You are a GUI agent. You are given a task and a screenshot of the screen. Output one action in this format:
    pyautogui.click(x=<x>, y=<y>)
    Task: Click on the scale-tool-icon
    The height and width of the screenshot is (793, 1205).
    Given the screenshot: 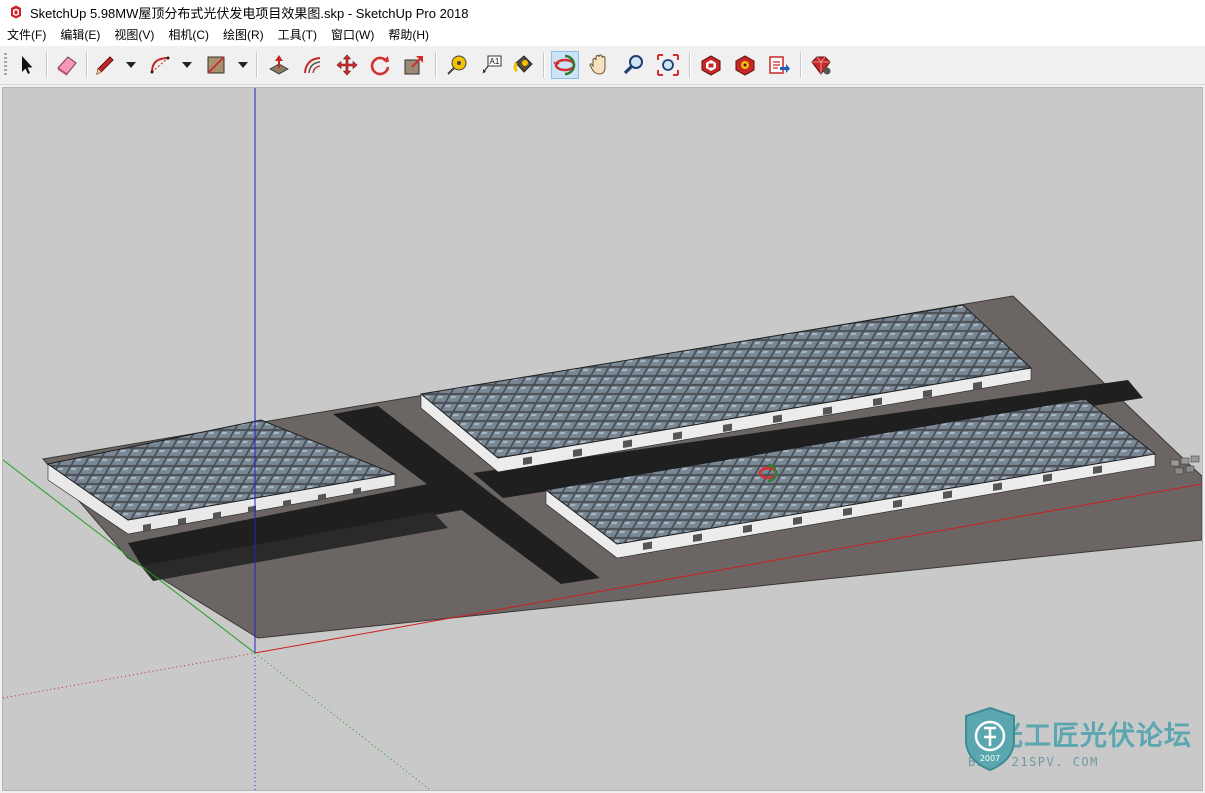 What is the action you would take?
    pyautogui.click(x=413, y=65)
    